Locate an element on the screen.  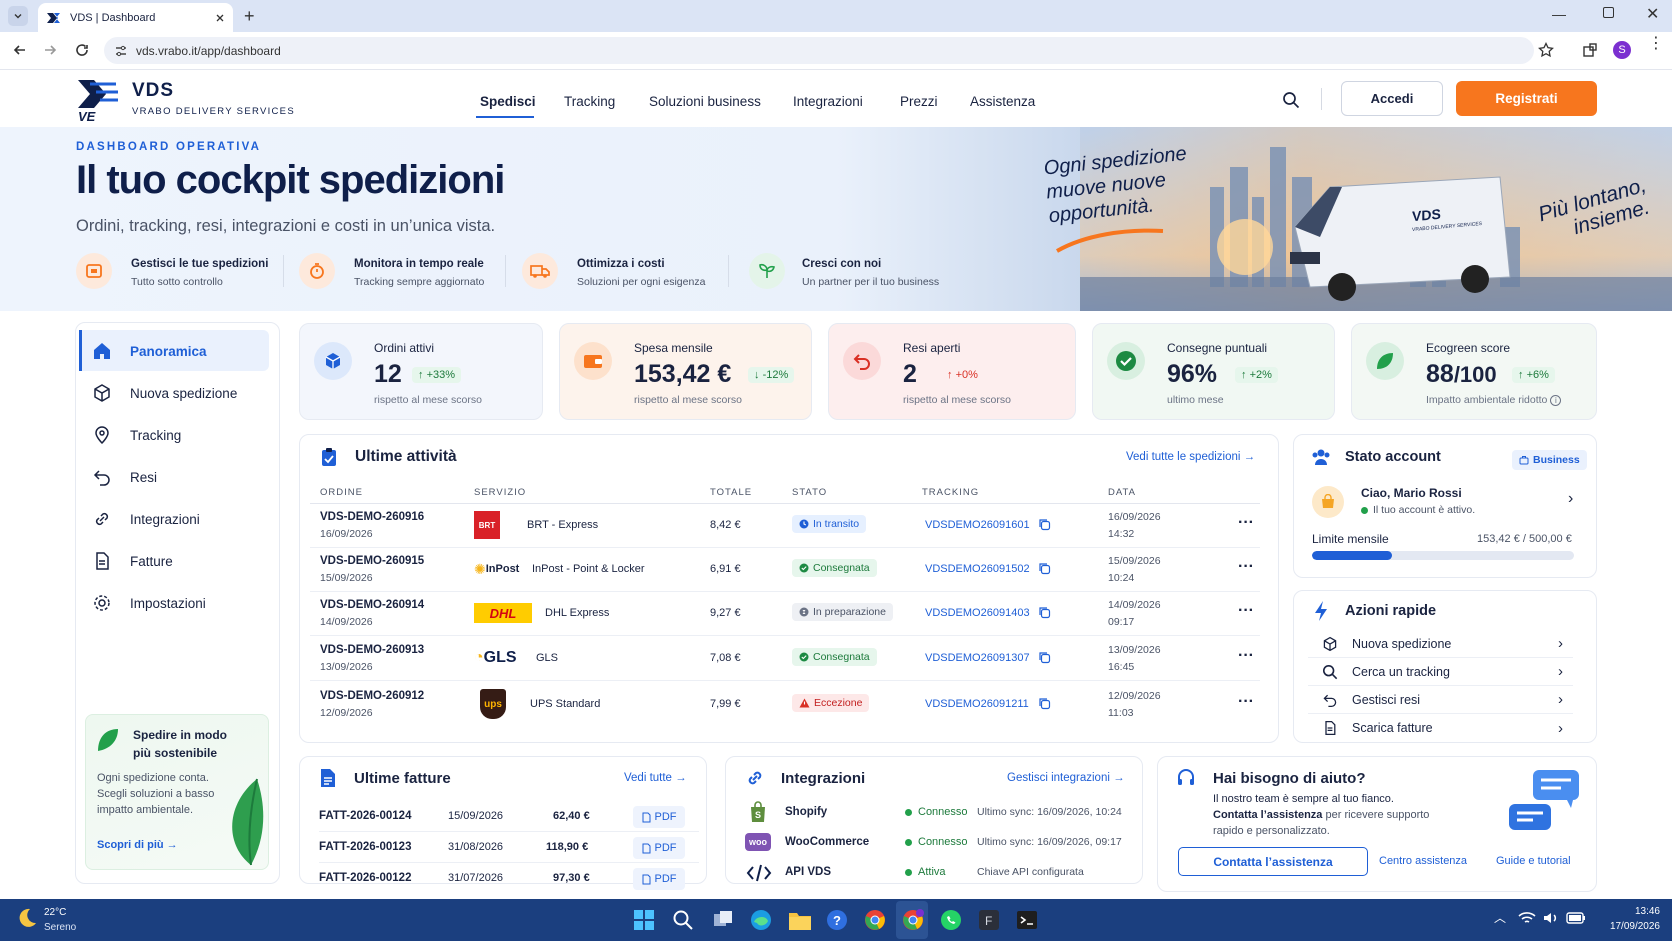
profile-avatar: S is located at coordinates (1622, 50).